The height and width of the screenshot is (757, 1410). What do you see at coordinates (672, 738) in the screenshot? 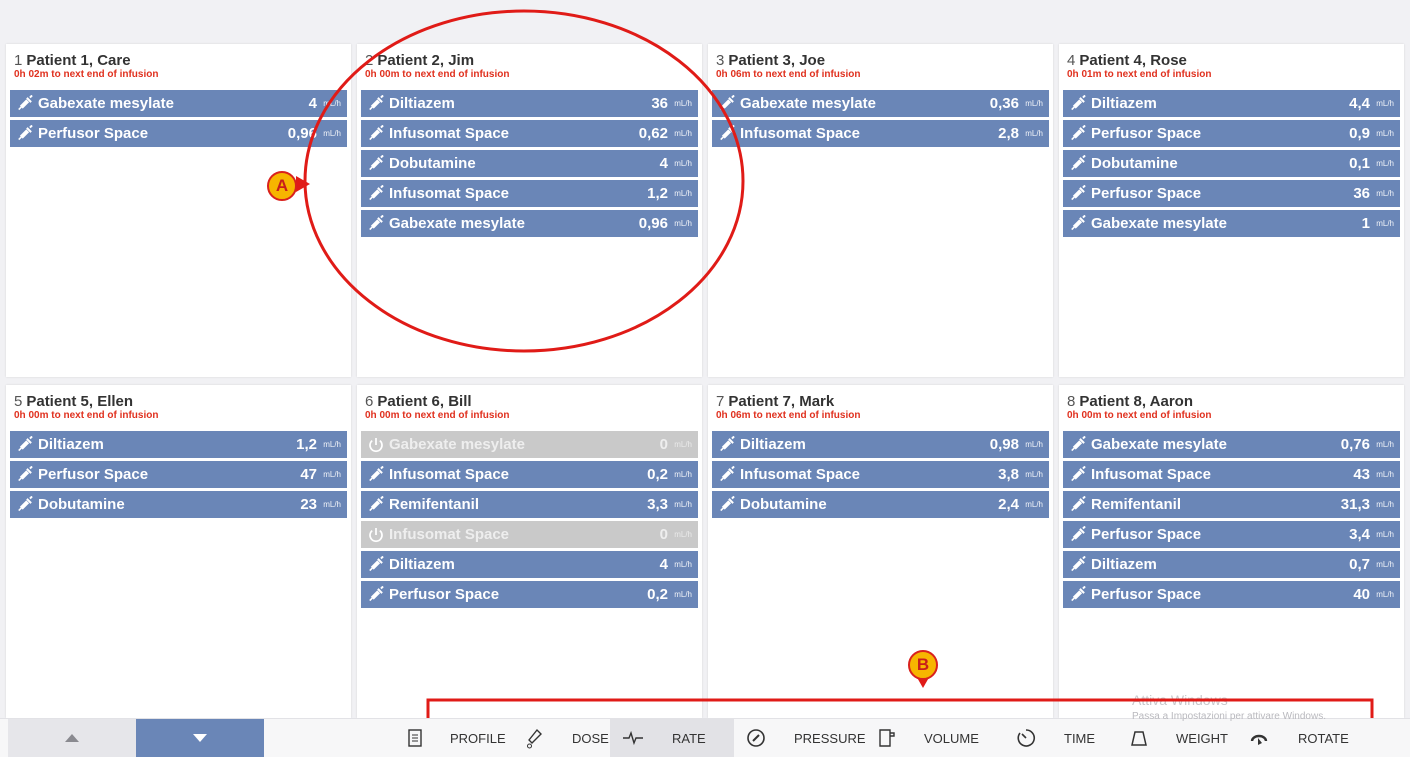
I see `tool-rate: RATE` at bounding box center [672, 738].